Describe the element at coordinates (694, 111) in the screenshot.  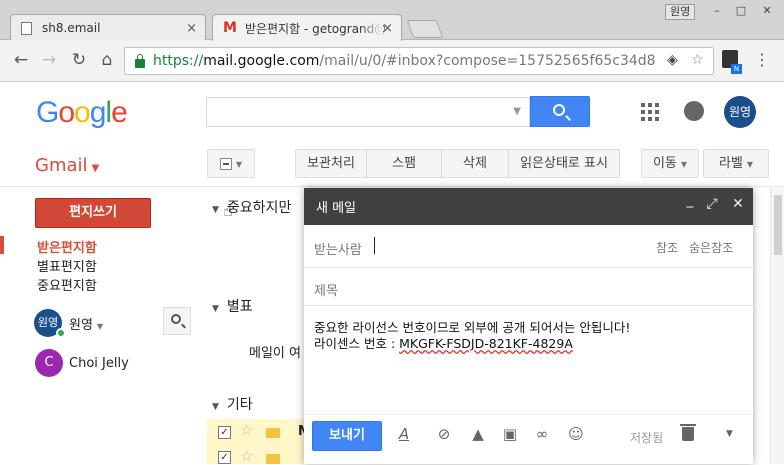
I see `notifications-bell-icon` at that location.